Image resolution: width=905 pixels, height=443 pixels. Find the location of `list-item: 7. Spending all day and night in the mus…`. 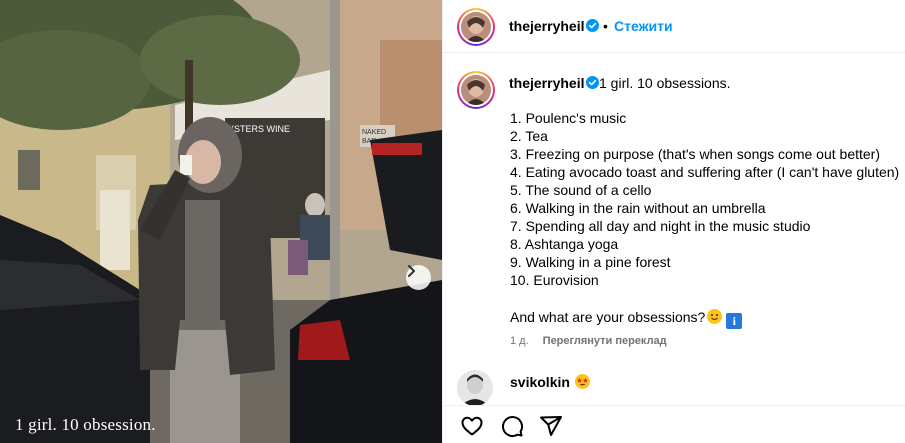

list-item: 7. Spending all day and night in the mus… is located at coordinates (660, 226).